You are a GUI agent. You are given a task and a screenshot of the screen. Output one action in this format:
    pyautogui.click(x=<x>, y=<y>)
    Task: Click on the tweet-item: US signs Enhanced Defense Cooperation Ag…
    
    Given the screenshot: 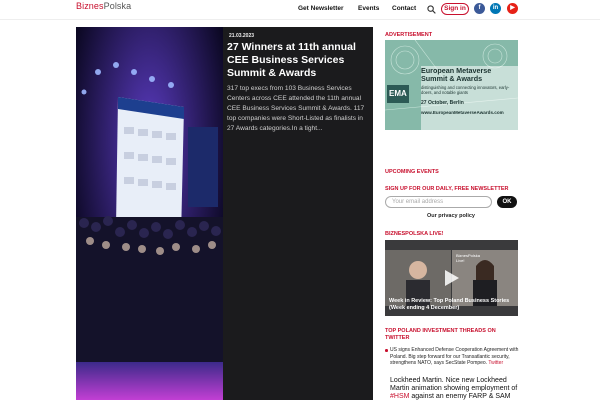 What is the action you would take?
    pyautogui.click(x=452, y=357)
    